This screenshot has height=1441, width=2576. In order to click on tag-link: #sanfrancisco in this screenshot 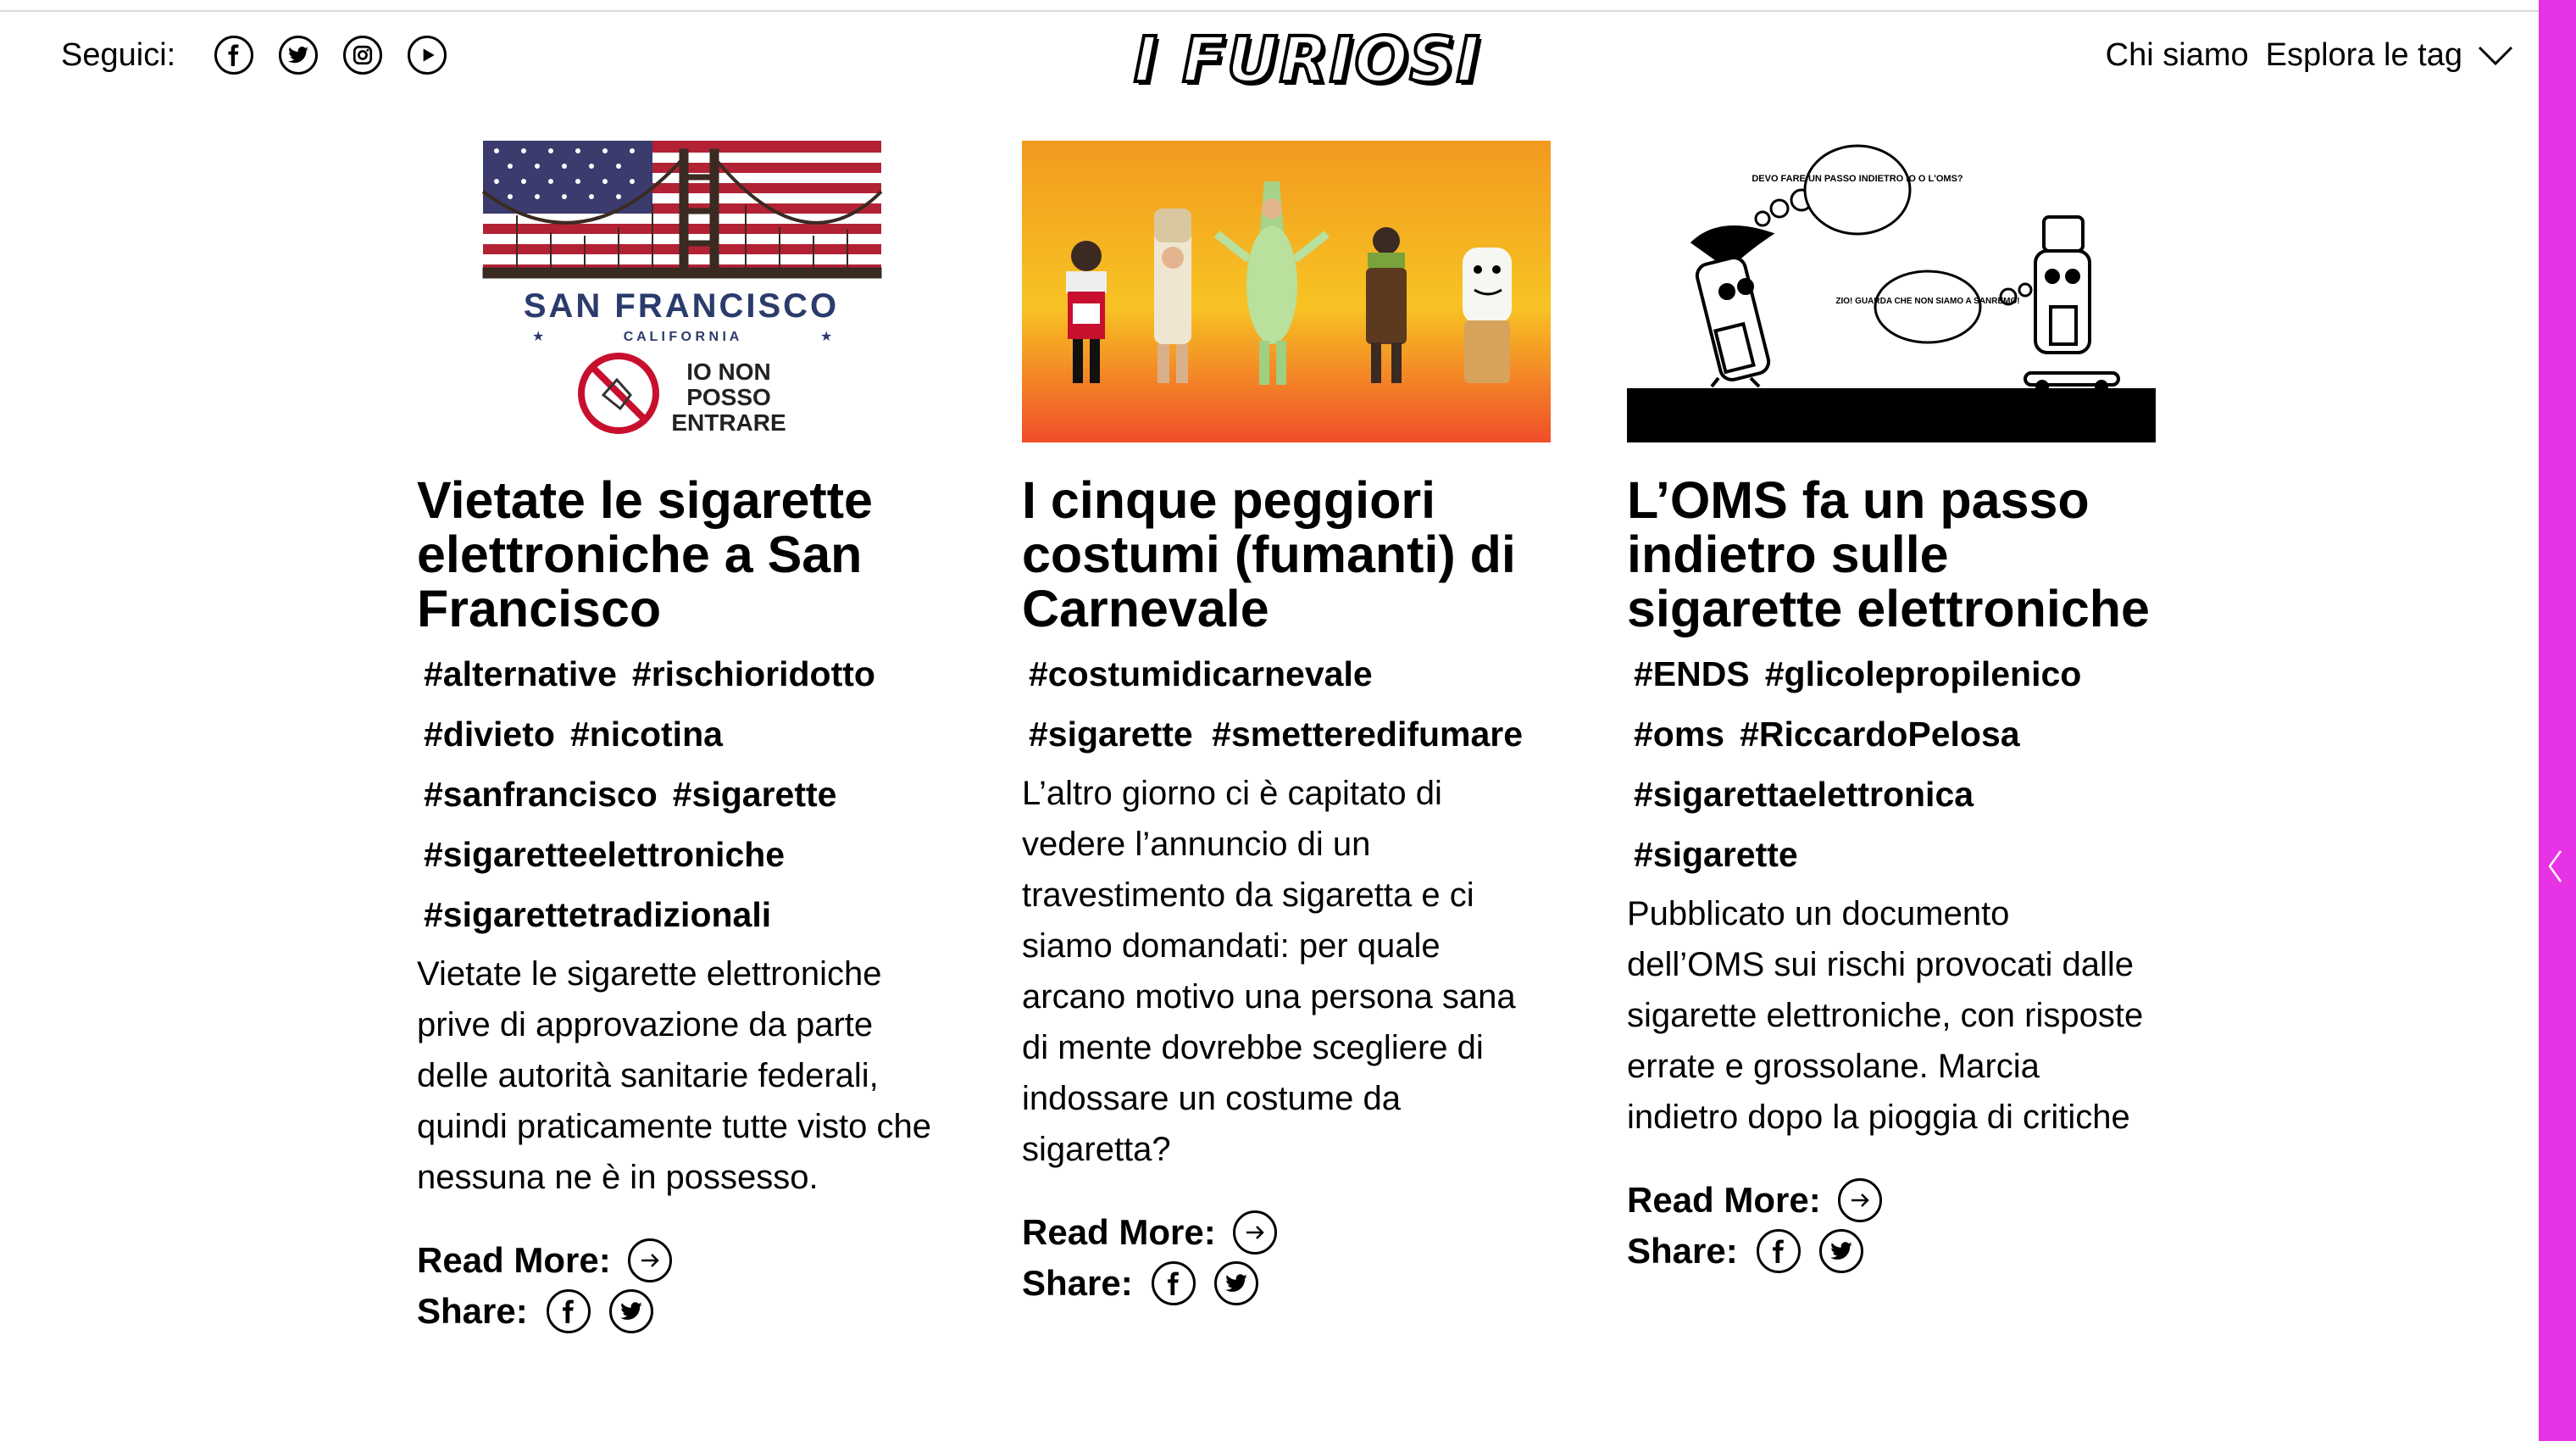, I will do `click(541, 795)`.